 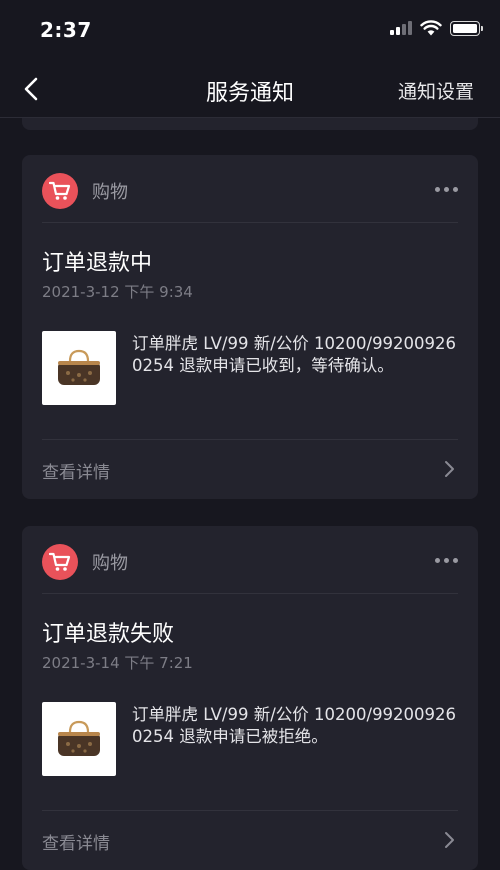 What do you see at coordinates (431, 28) in the screenshot?
I see `wifi-icon` at bounding box center [431, 28].